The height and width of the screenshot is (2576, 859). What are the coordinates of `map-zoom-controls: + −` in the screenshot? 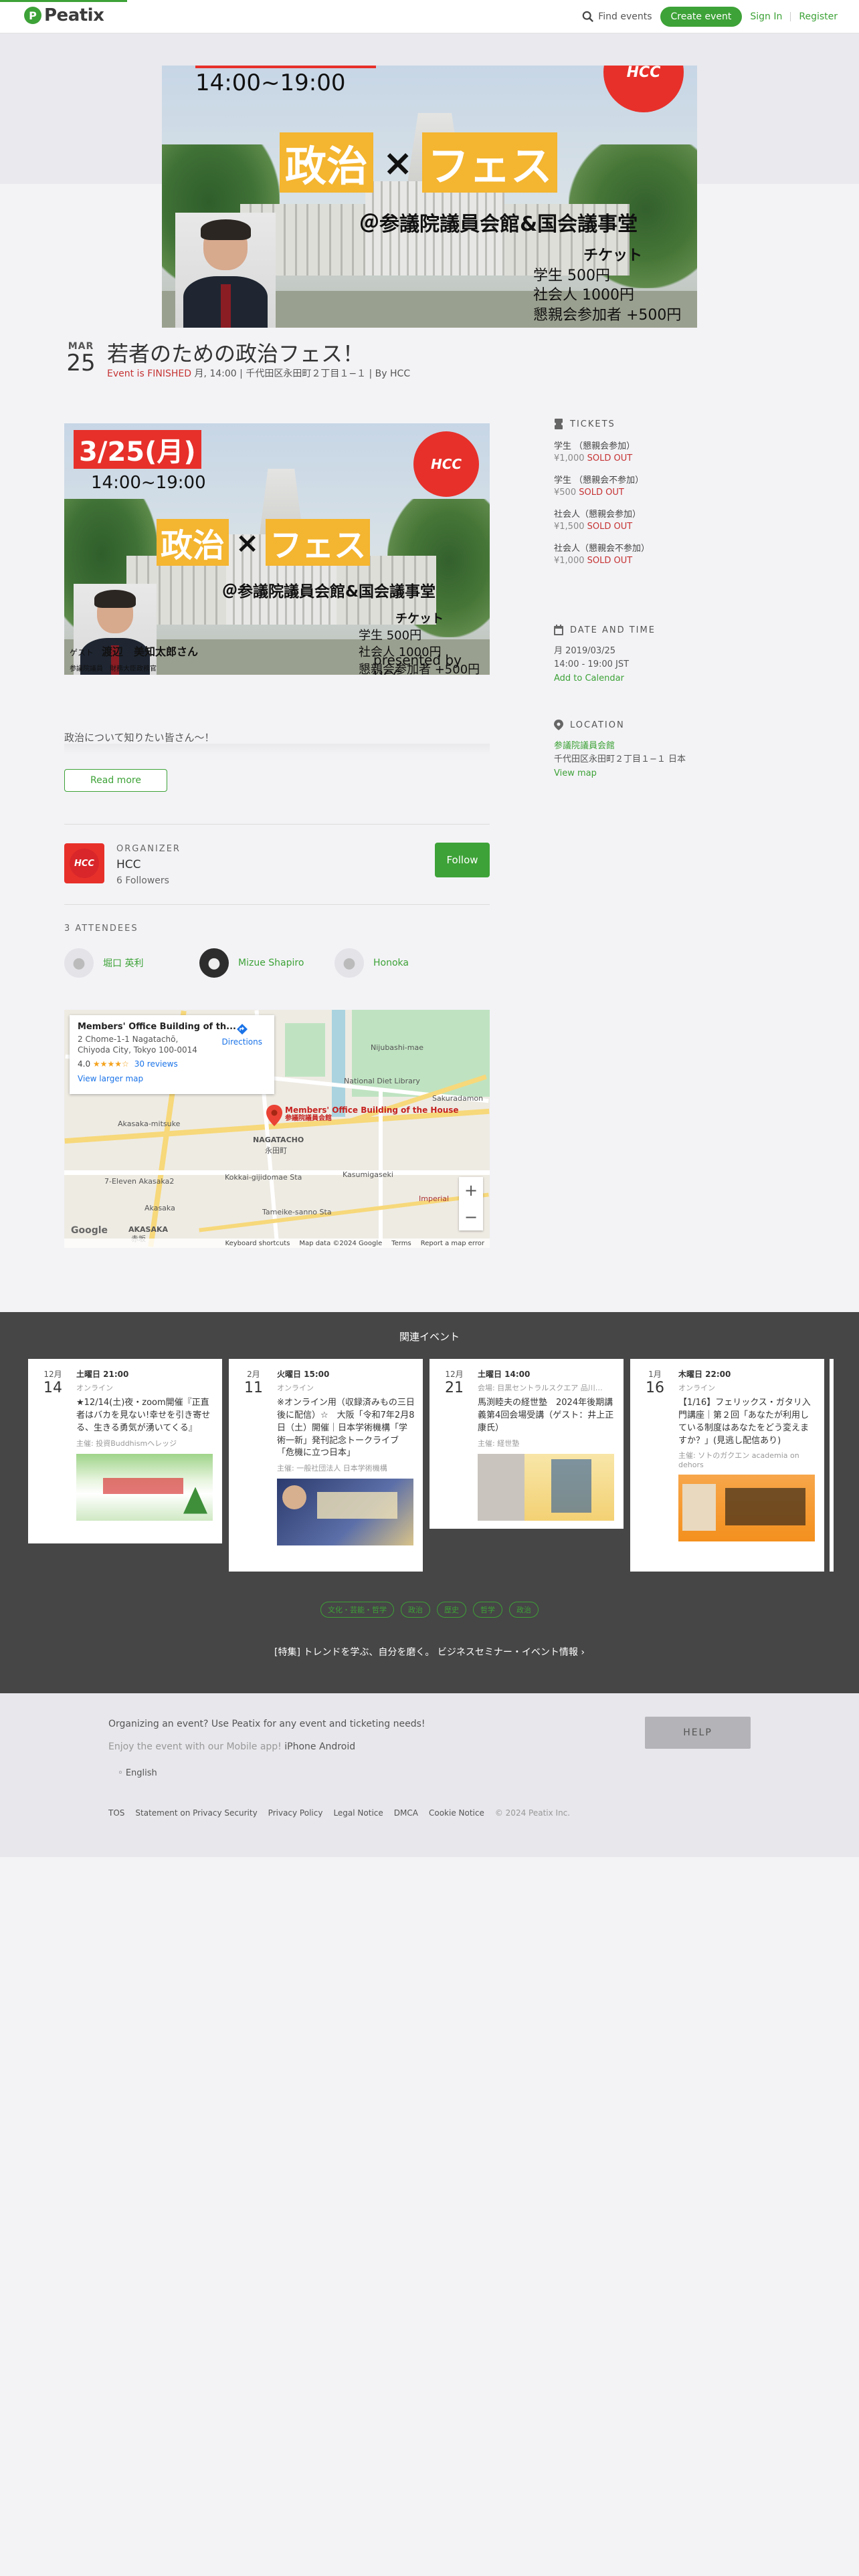 It's located at (471, 1203).